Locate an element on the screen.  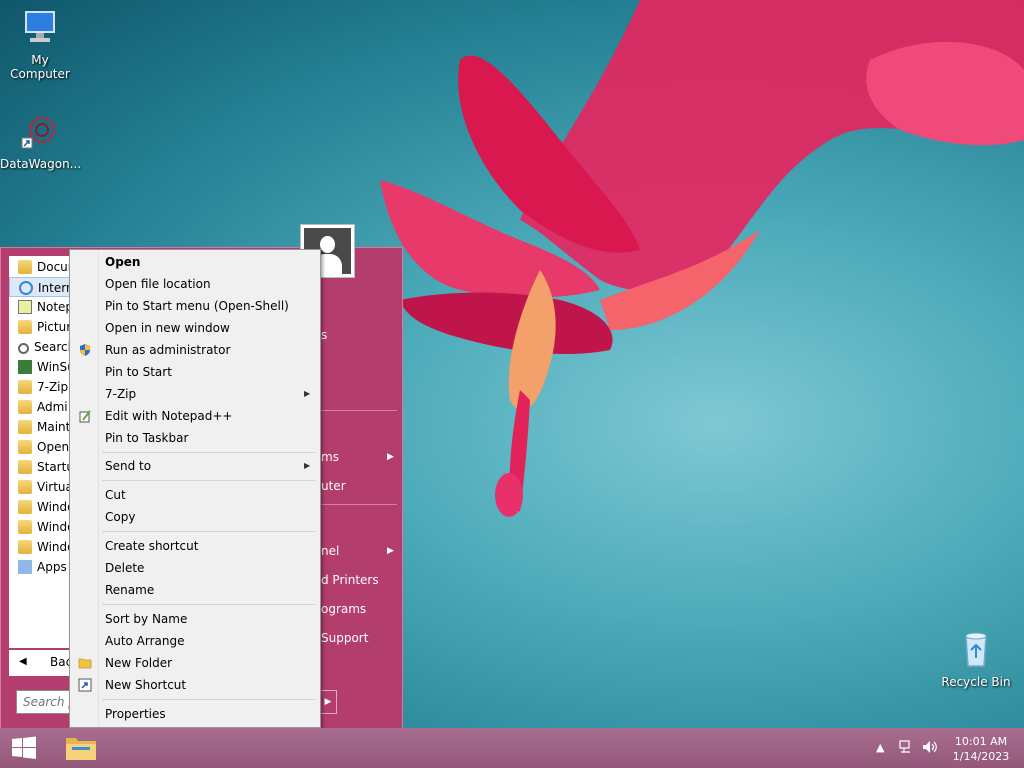
menu-item-label: Auto Arrange is located at coordinates (145, 641).